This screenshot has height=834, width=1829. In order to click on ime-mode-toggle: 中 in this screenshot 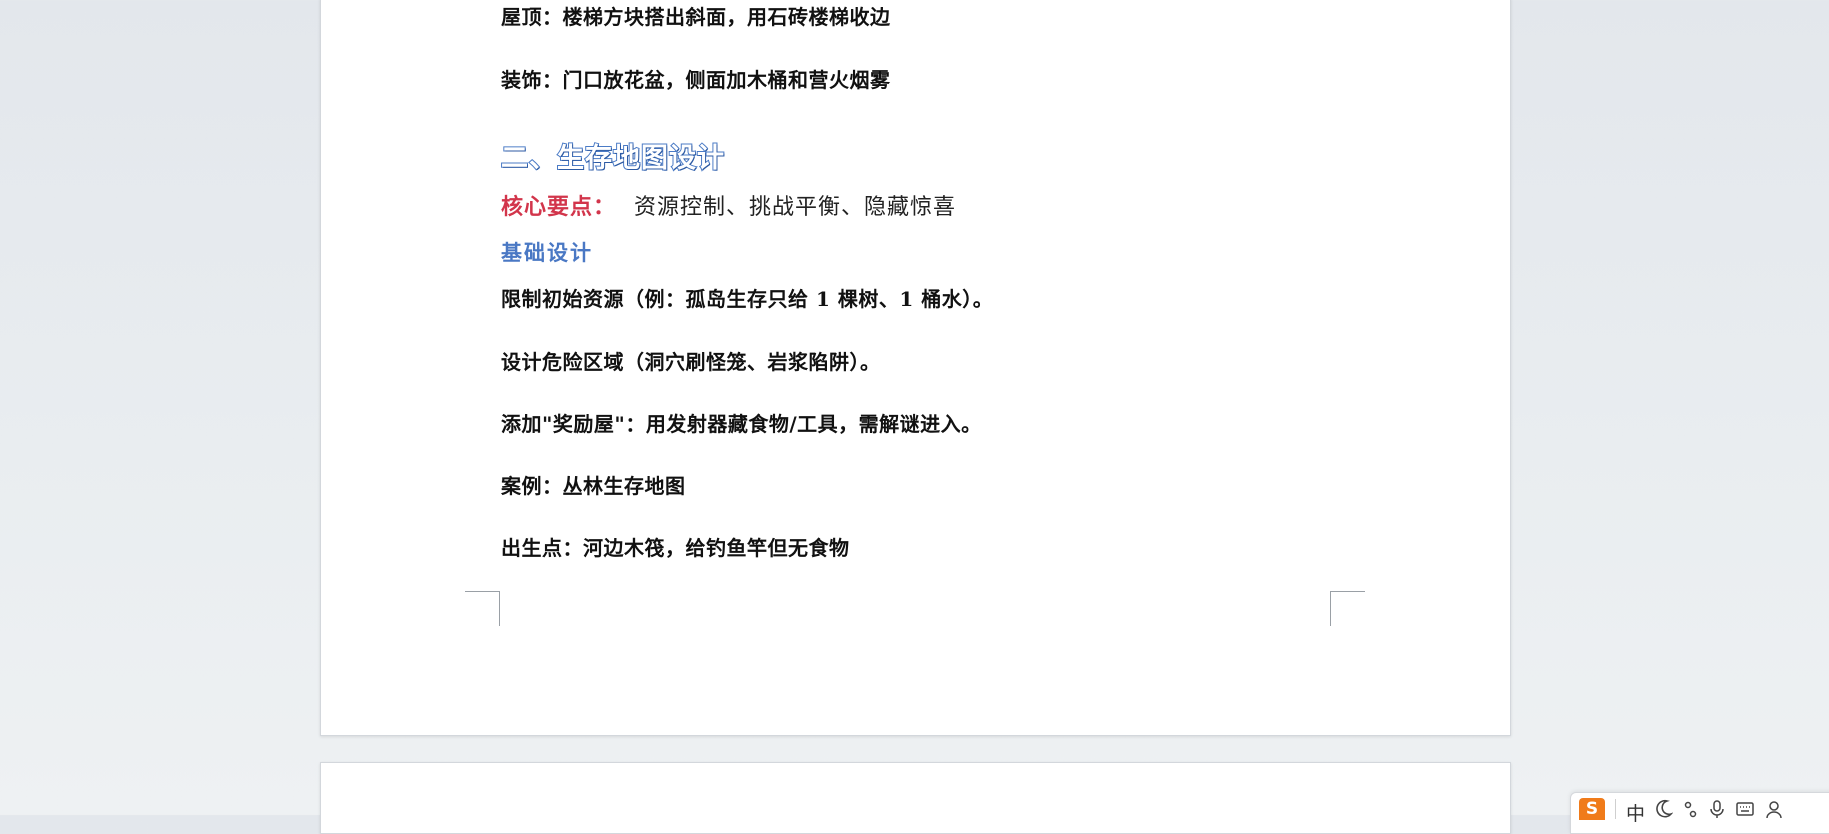, I will do `click(1635, 812)`.